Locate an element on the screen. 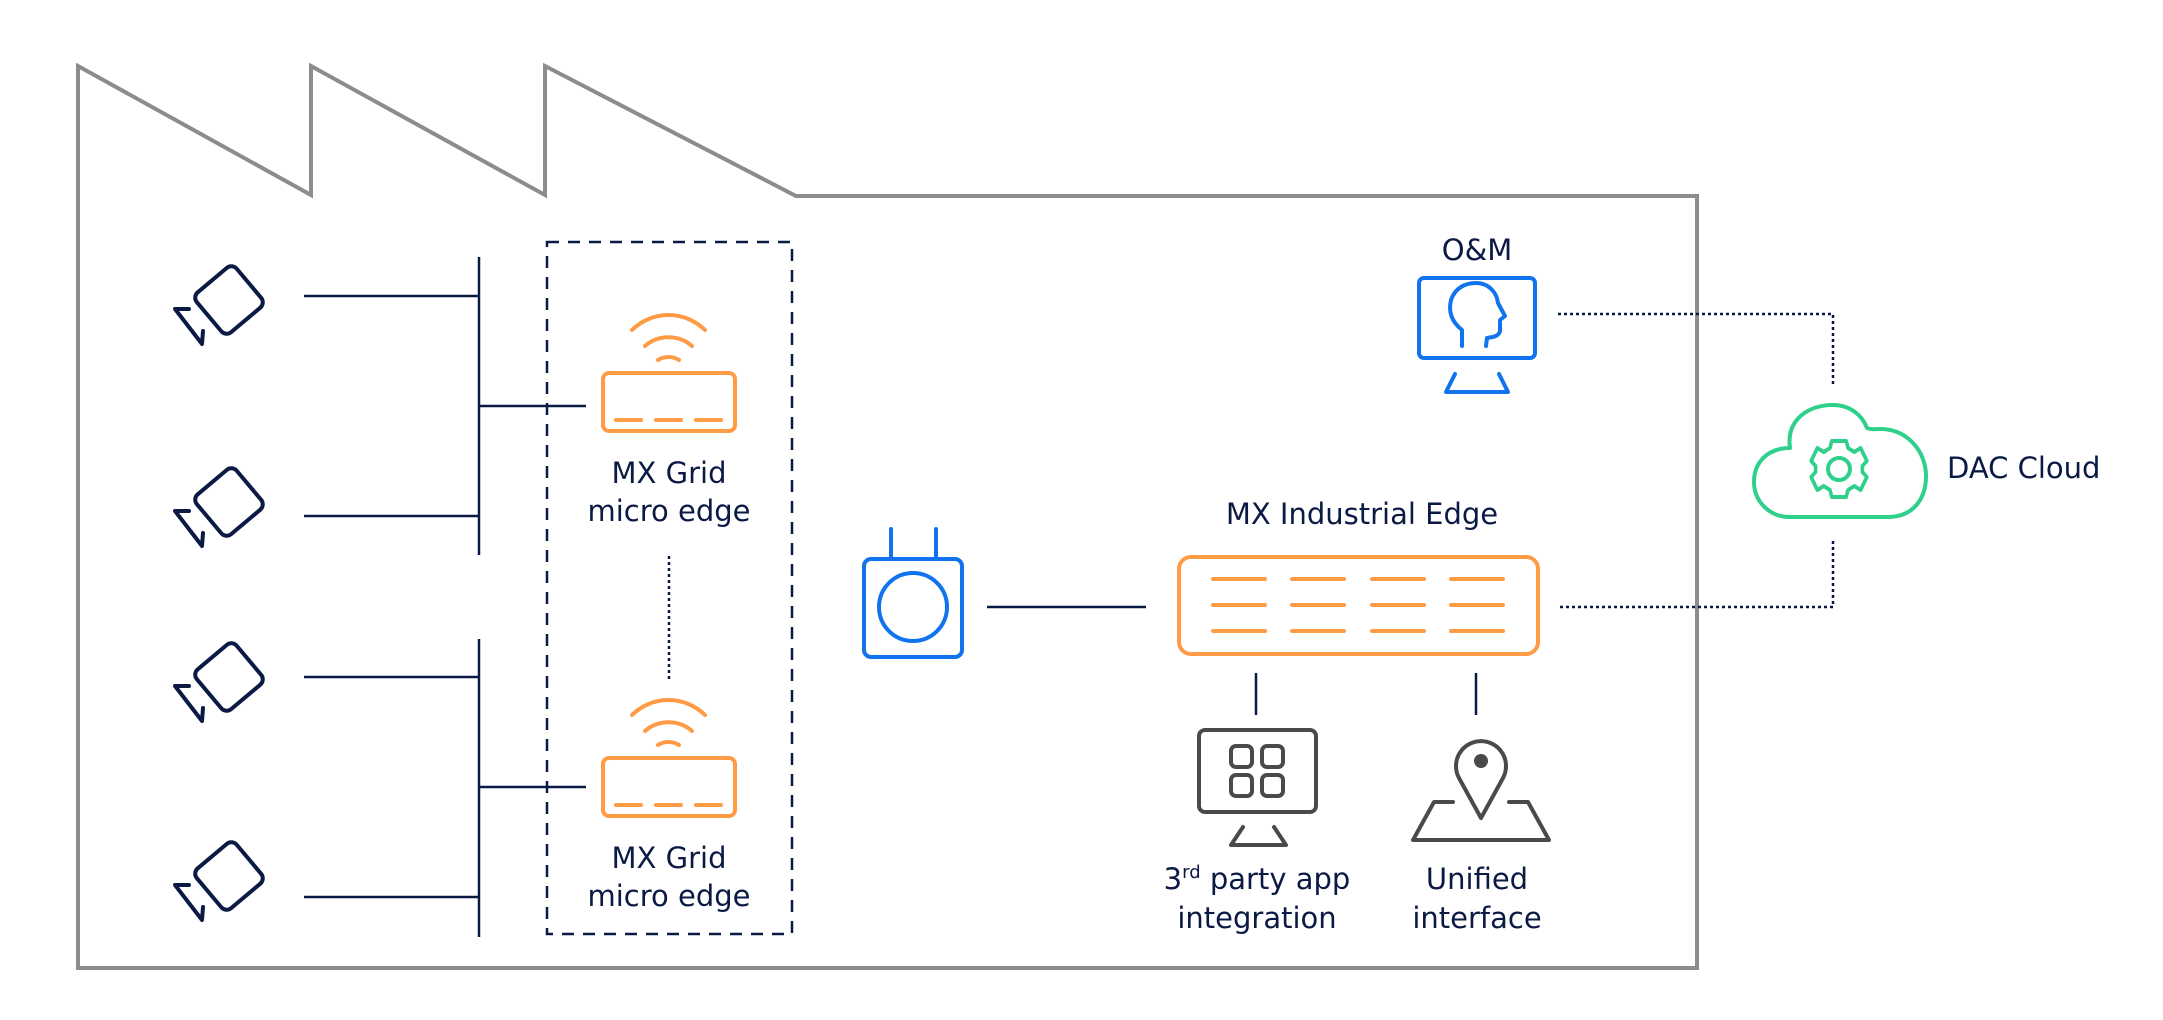  om-monitor-person-icon is located at coordinates (1477, 335).